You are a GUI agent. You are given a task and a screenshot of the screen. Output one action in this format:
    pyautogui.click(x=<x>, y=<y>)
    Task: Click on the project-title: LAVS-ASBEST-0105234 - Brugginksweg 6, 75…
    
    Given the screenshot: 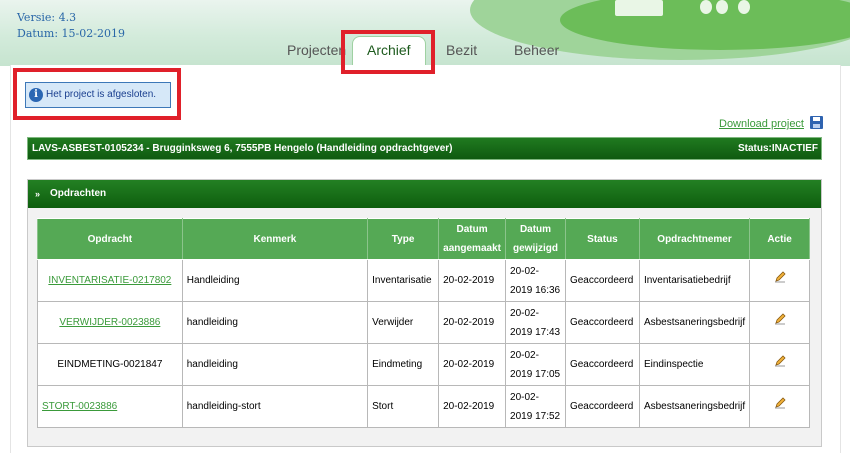 What is the action you would take?
    pyautogui.click(x=242, y=148)
    